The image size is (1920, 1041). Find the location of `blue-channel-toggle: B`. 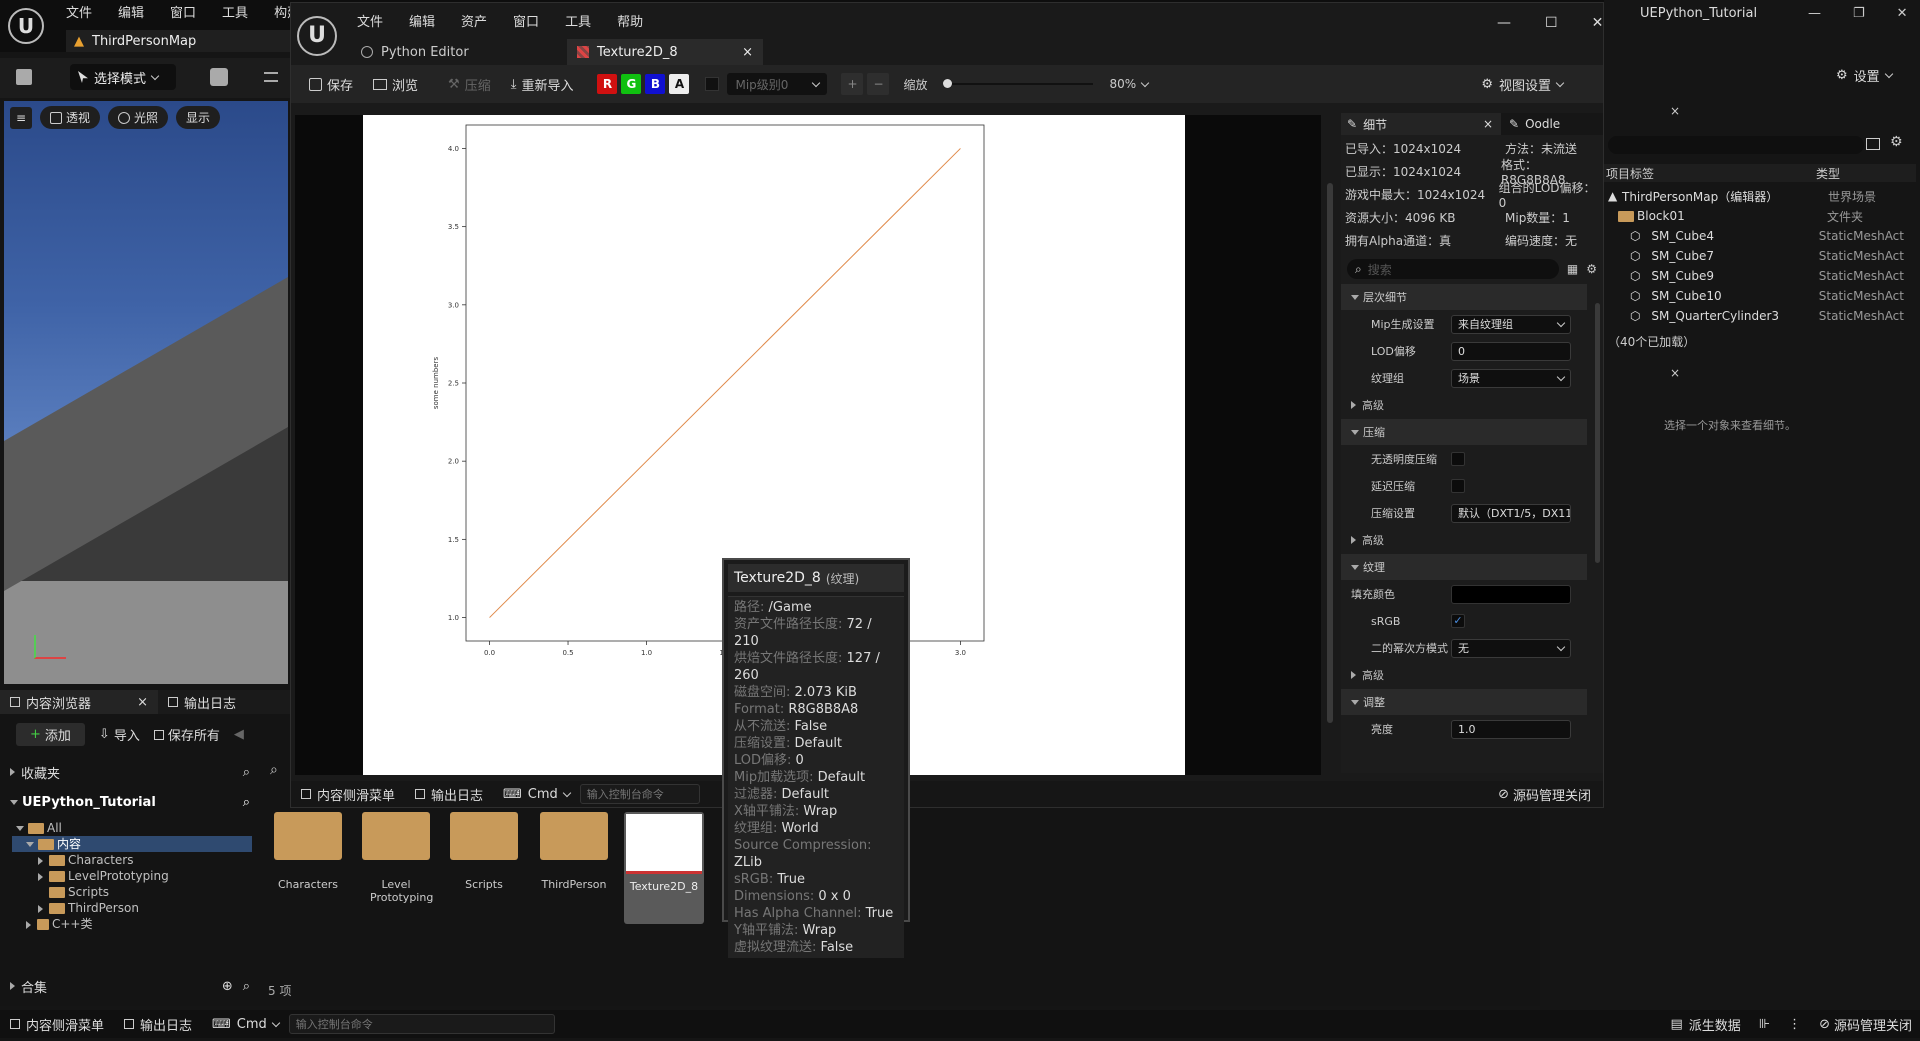

blue-channel-toggle: B is located at coordinates (655, 84).